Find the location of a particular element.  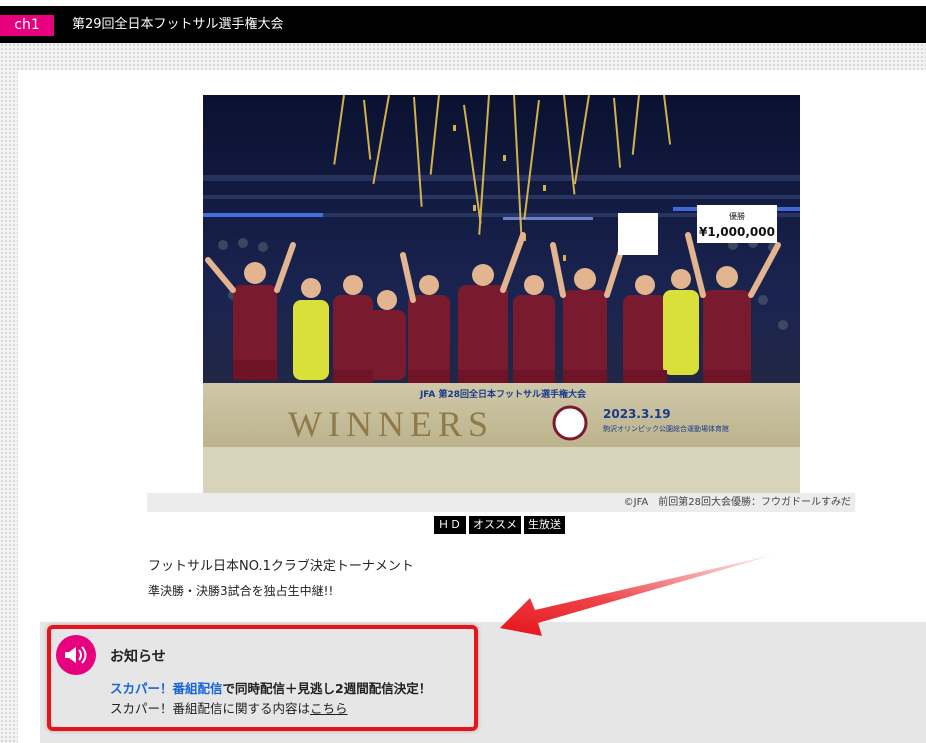

banner-venue: 駒沢オリンピック公園総合運動場体育館 is located at coordinates (666, 428).